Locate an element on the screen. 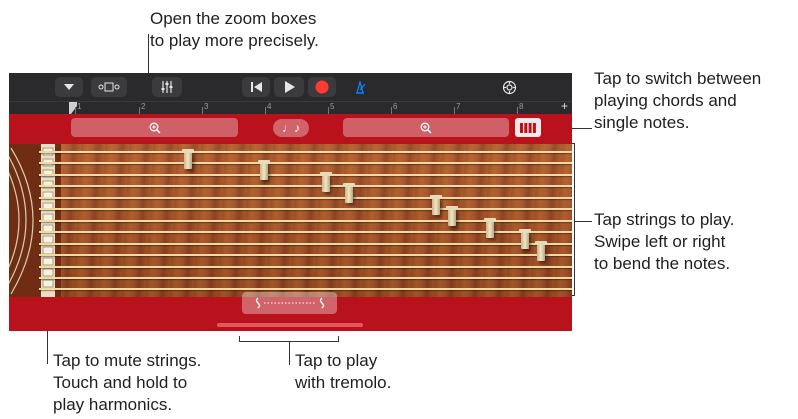 The width and height of the screenshot is (798, 419). ruler-mark: 4 is located at coordinates (269, 106).